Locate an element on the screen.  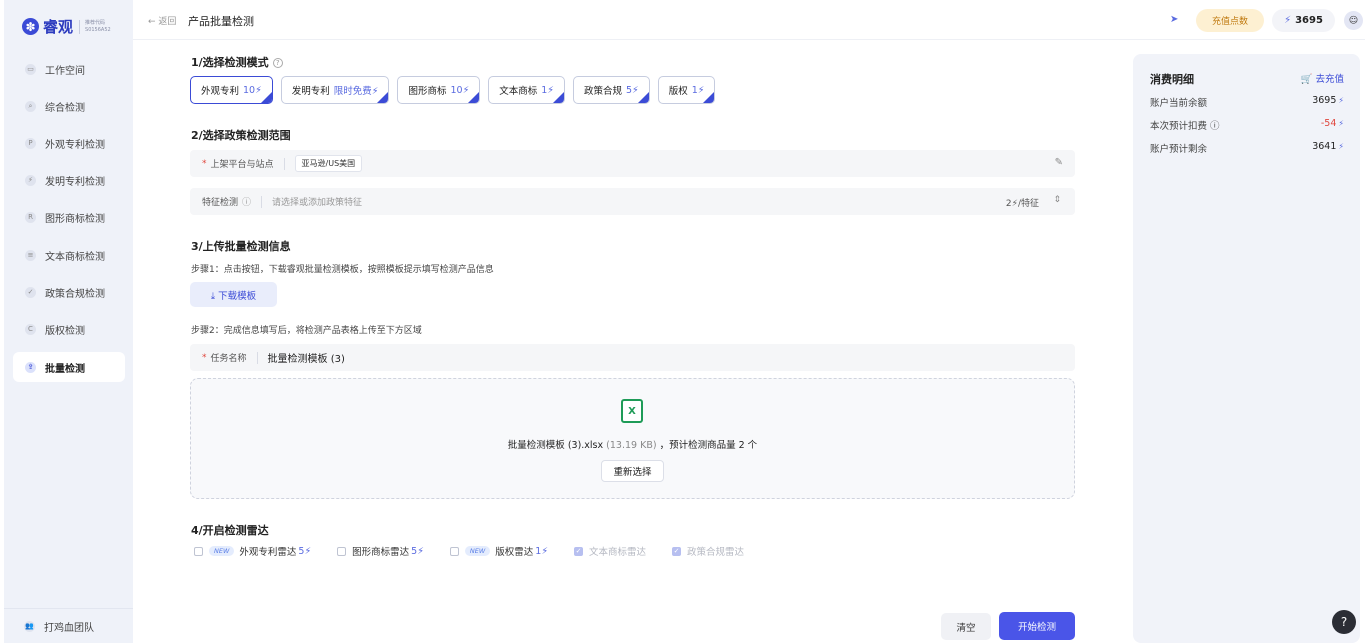
sidebar-item-1: ⌕ 综合检测 is located at coordinates (69, 106).